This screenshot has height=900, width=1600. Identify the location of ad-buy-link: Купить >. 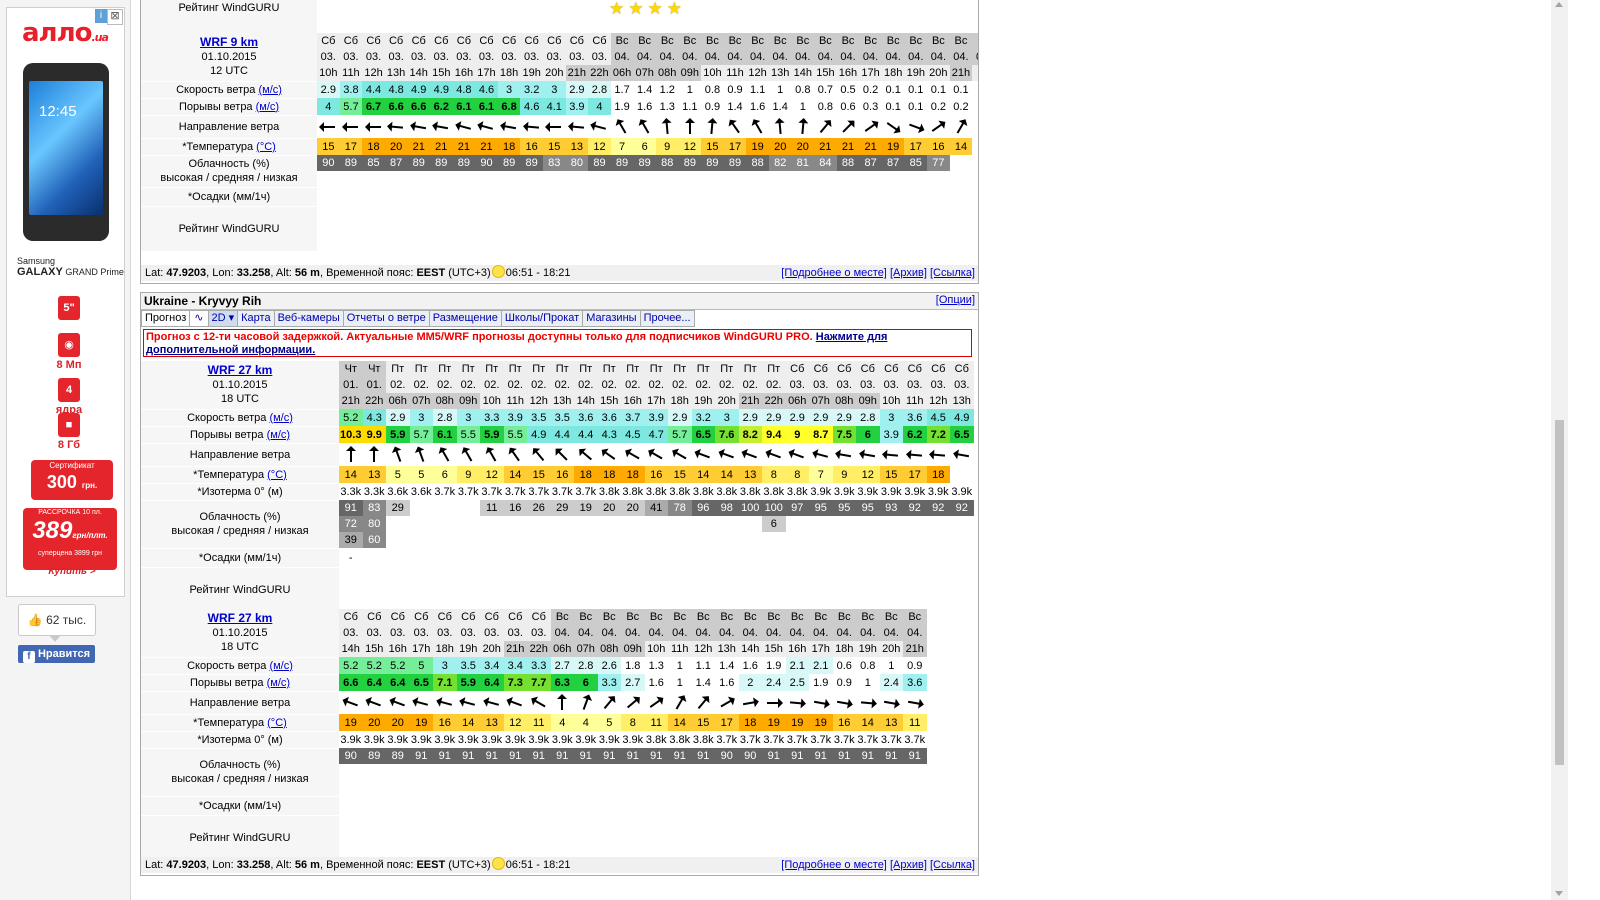
(72, 571).